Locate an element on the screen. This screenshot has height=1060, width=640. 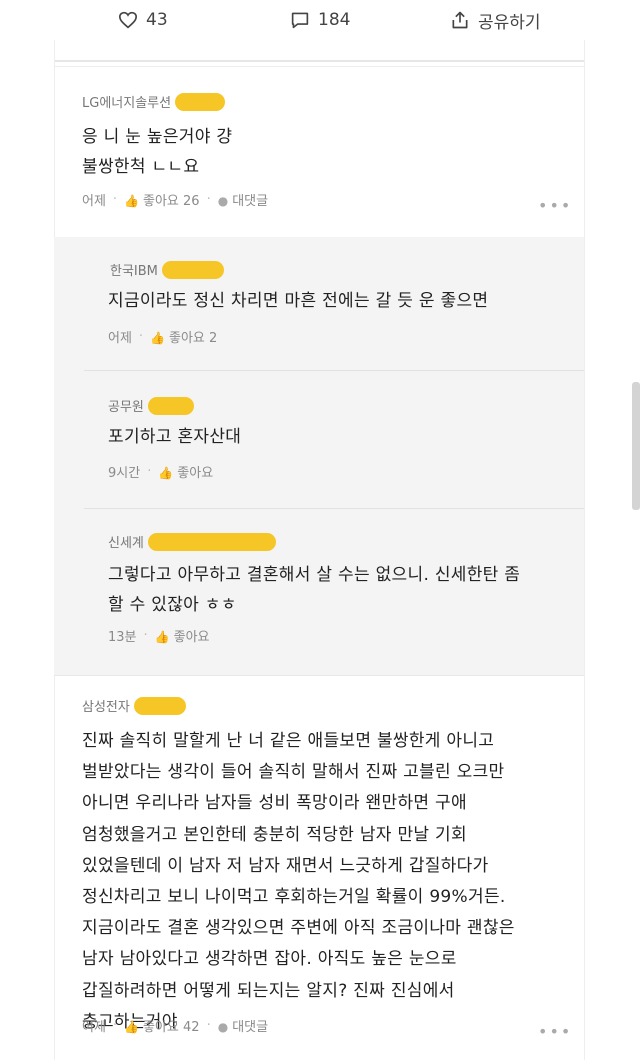
comment-author: 삼성전자 is located at coordinates (134, 705).